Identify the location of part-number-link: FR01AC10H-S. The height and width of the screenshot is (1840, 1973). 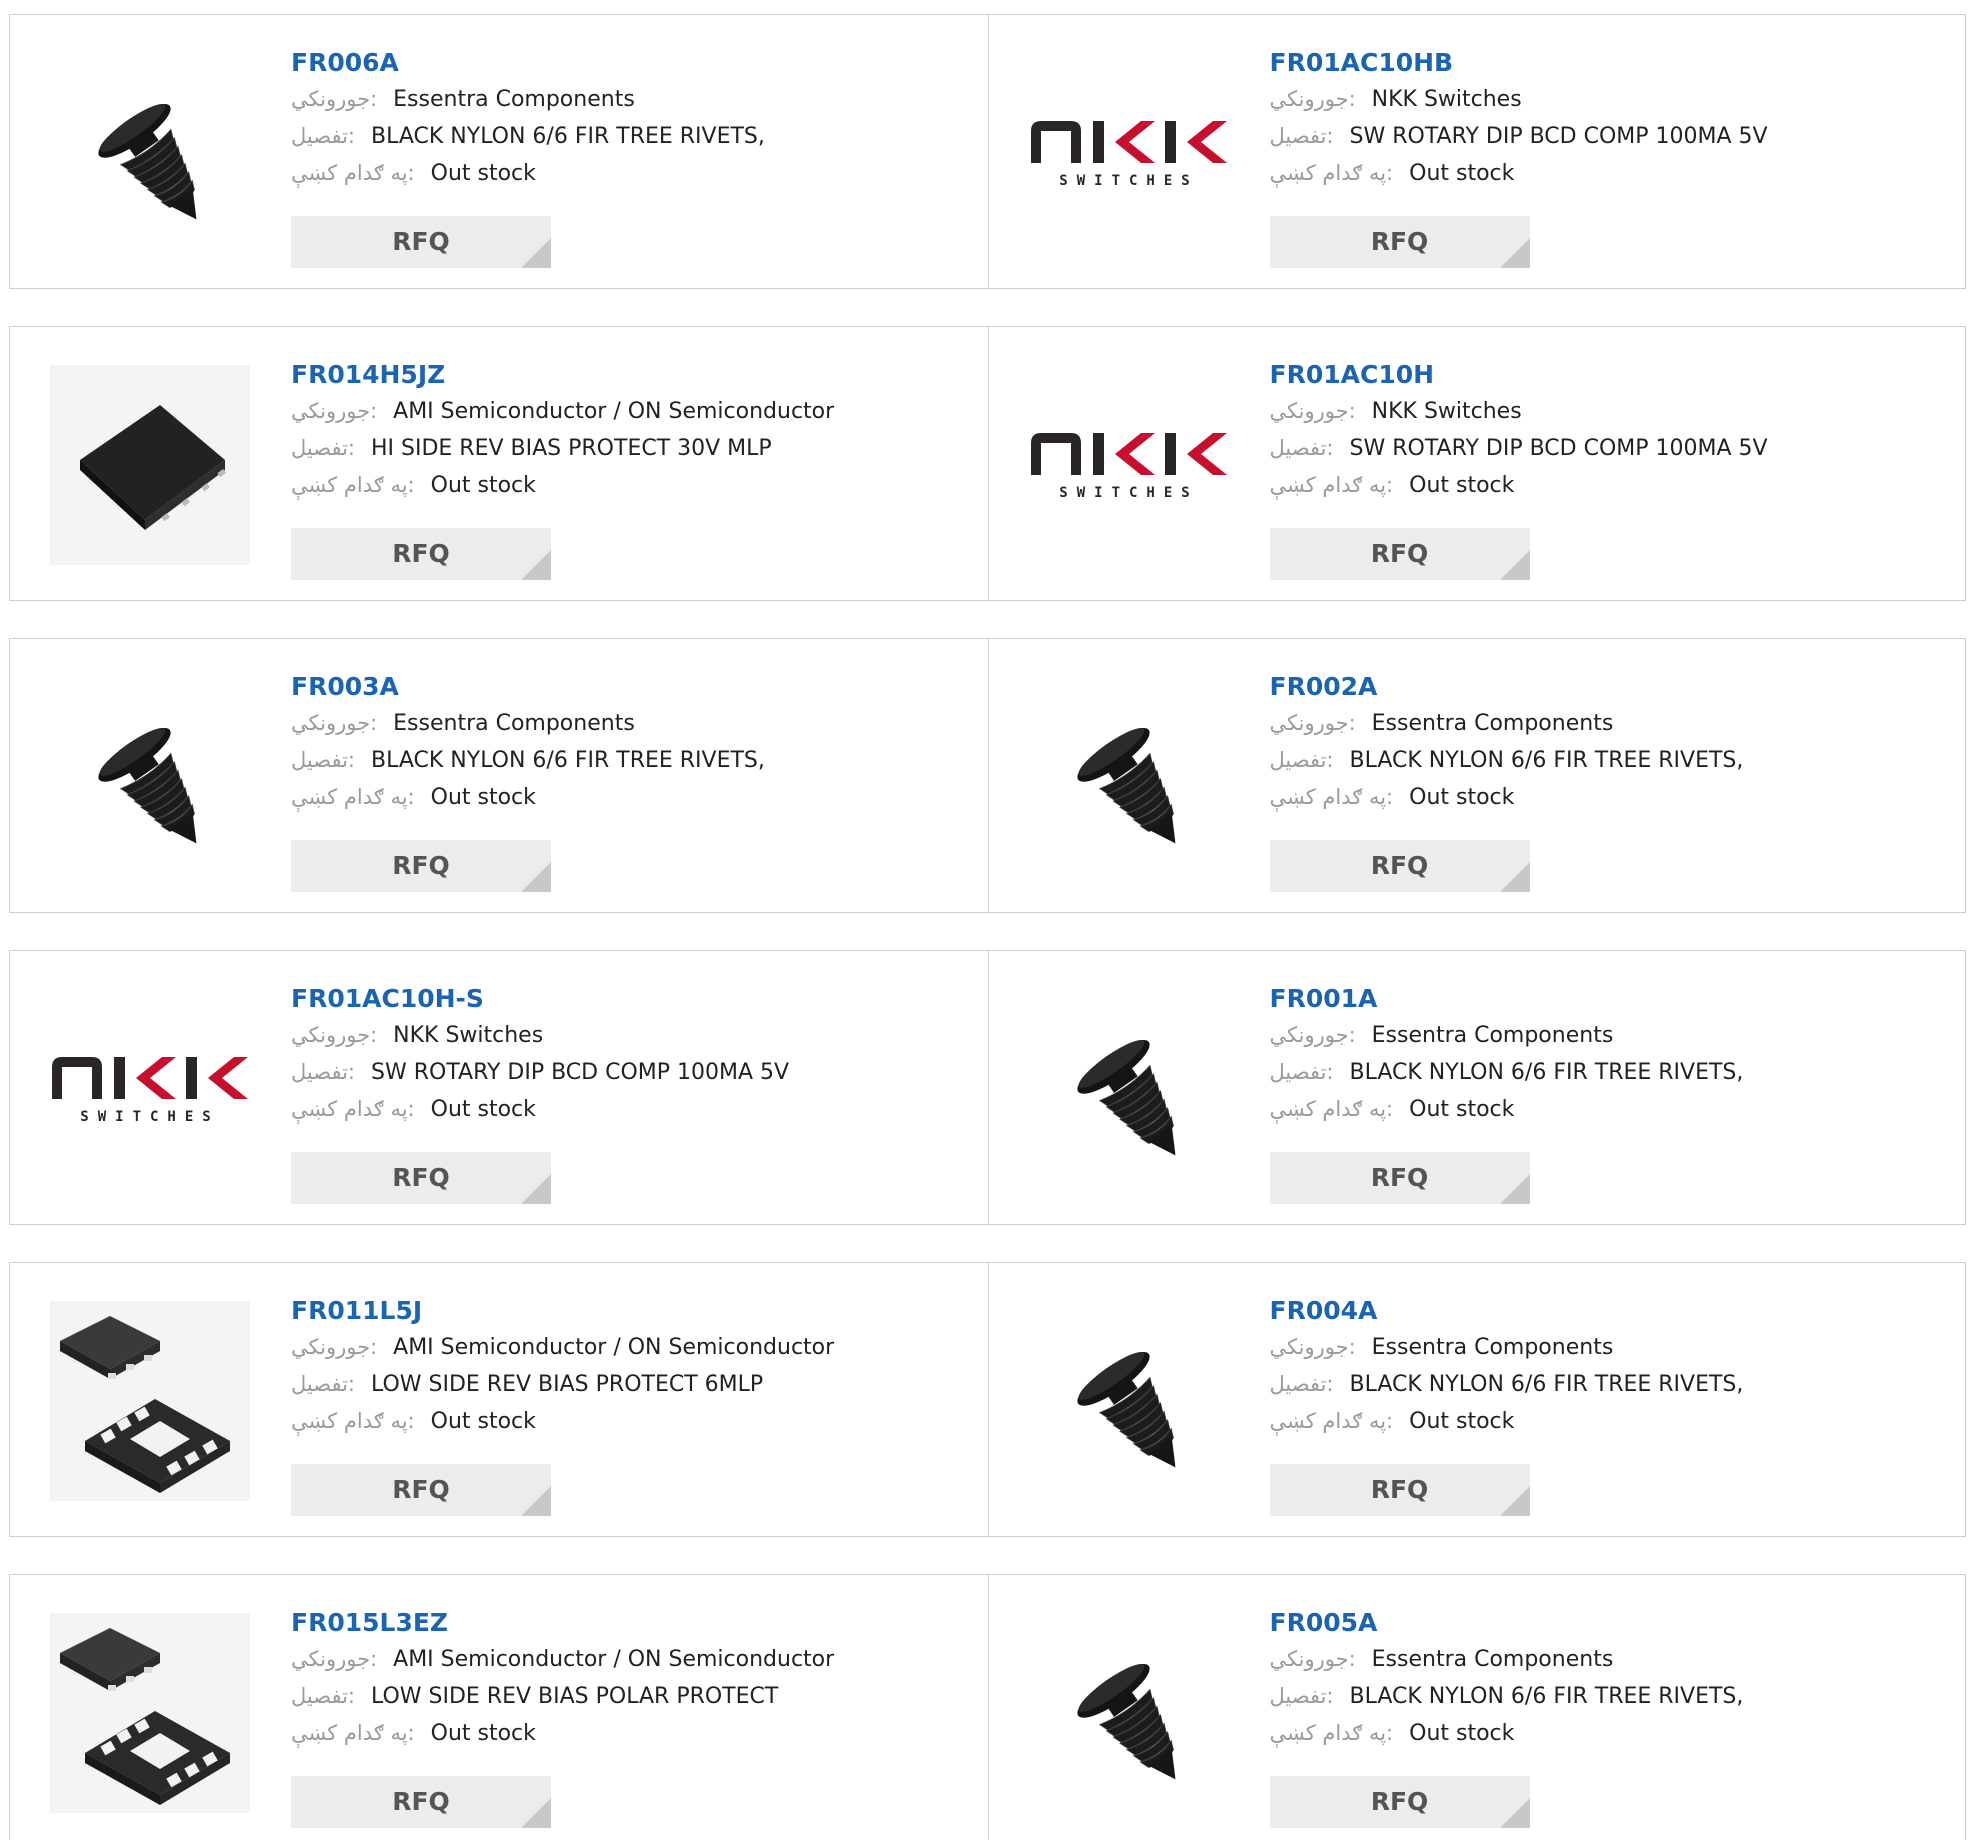
(634, 999).